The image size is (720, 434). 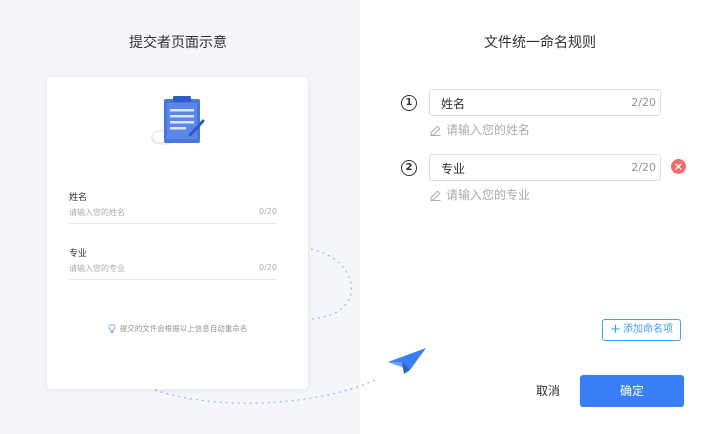 I want to click on add-naming-item-button: + 添加命名项, so click(x=641, y=330).